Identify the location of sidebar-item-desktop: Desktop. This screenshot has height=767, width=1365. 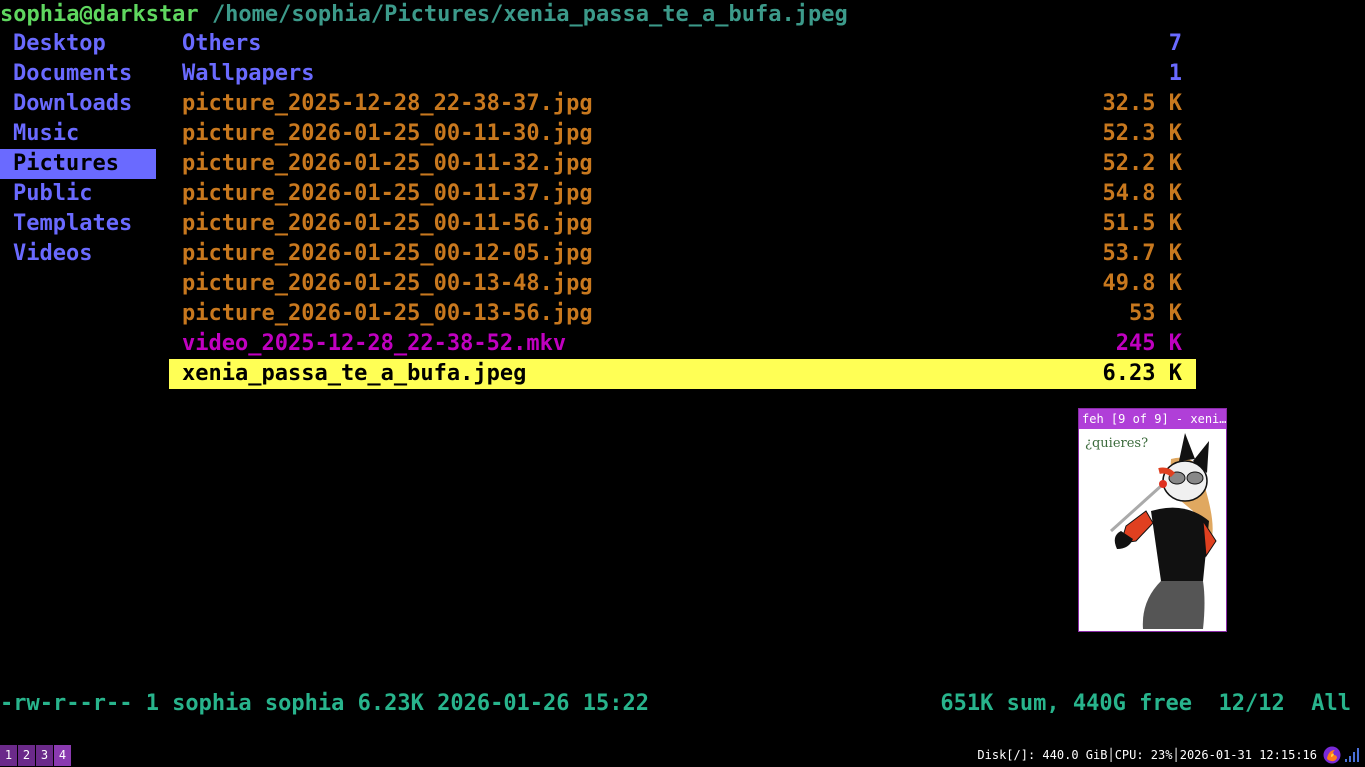
(78, 44).